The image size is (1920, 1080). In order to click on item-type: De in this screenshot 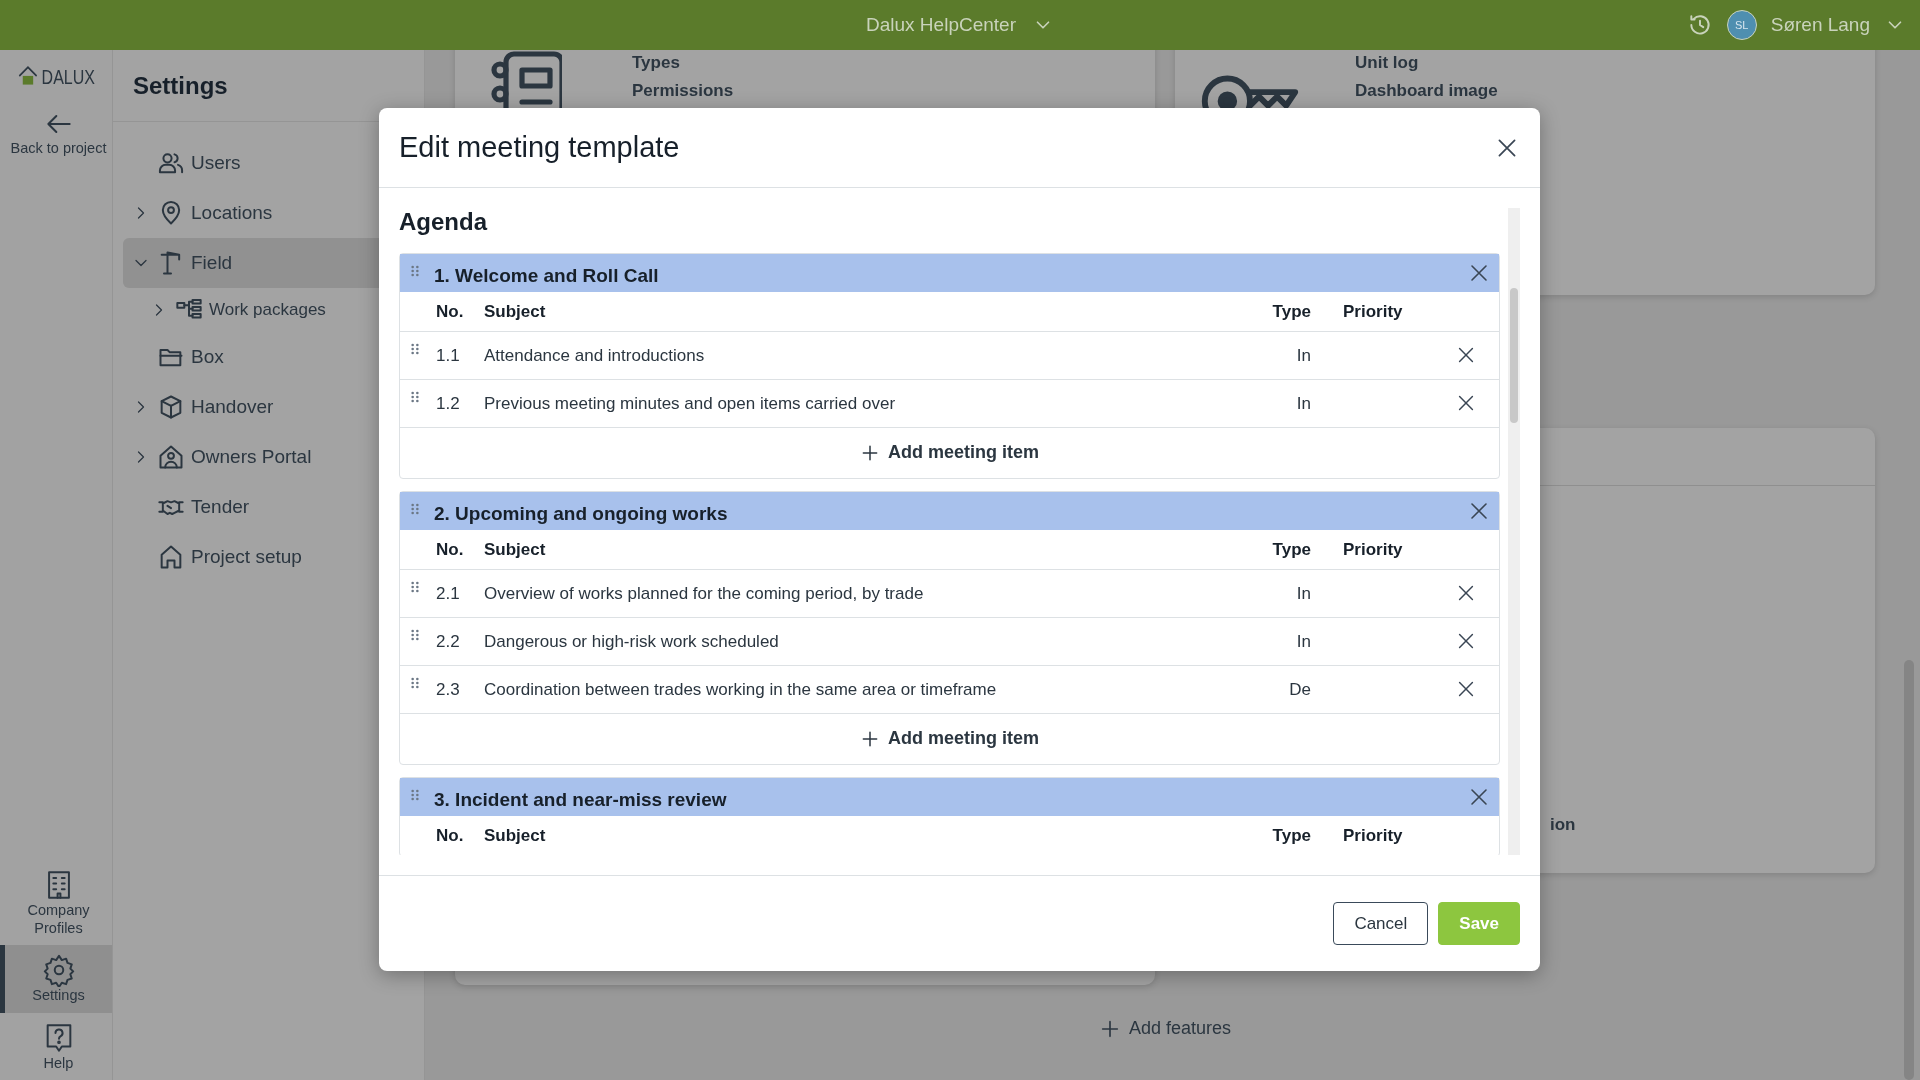, I will do `click(1299, 689)`.